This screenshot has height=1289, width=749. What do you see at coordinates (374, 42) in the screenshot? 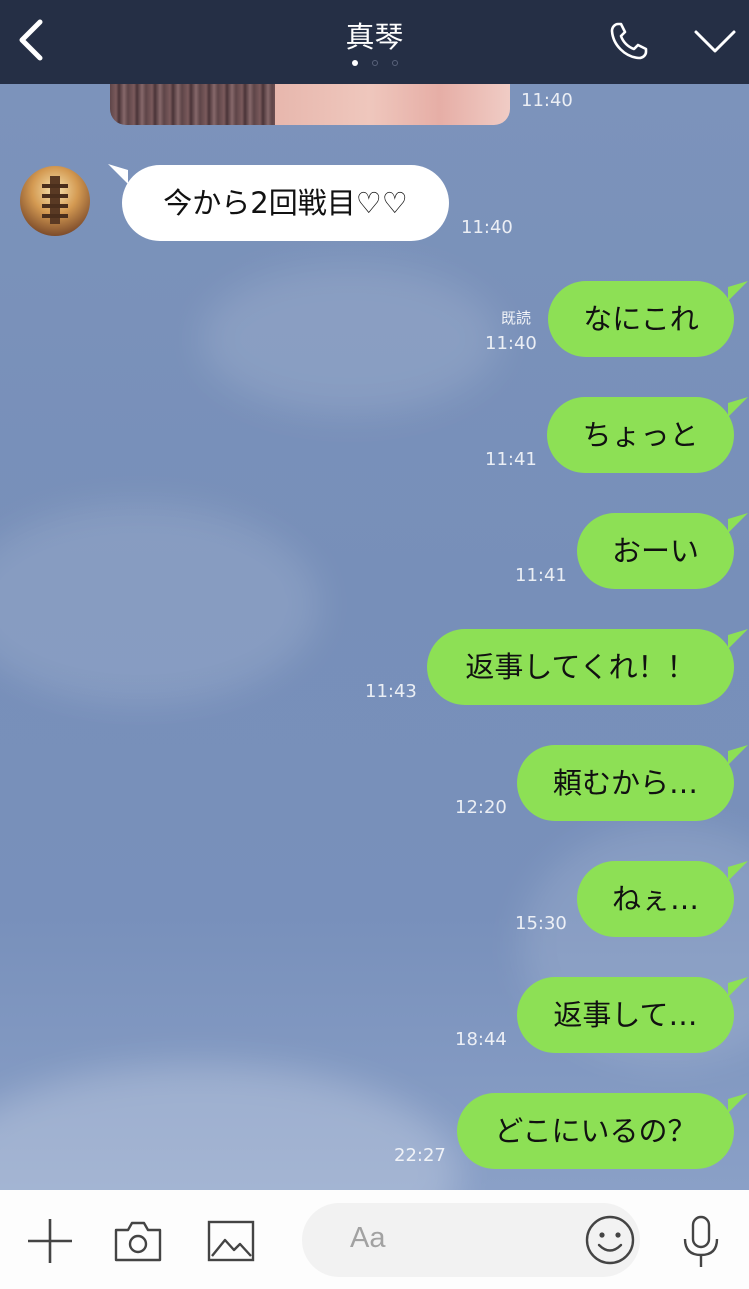
I see `chat-header: 真琴` at bounding box center [374, 42].